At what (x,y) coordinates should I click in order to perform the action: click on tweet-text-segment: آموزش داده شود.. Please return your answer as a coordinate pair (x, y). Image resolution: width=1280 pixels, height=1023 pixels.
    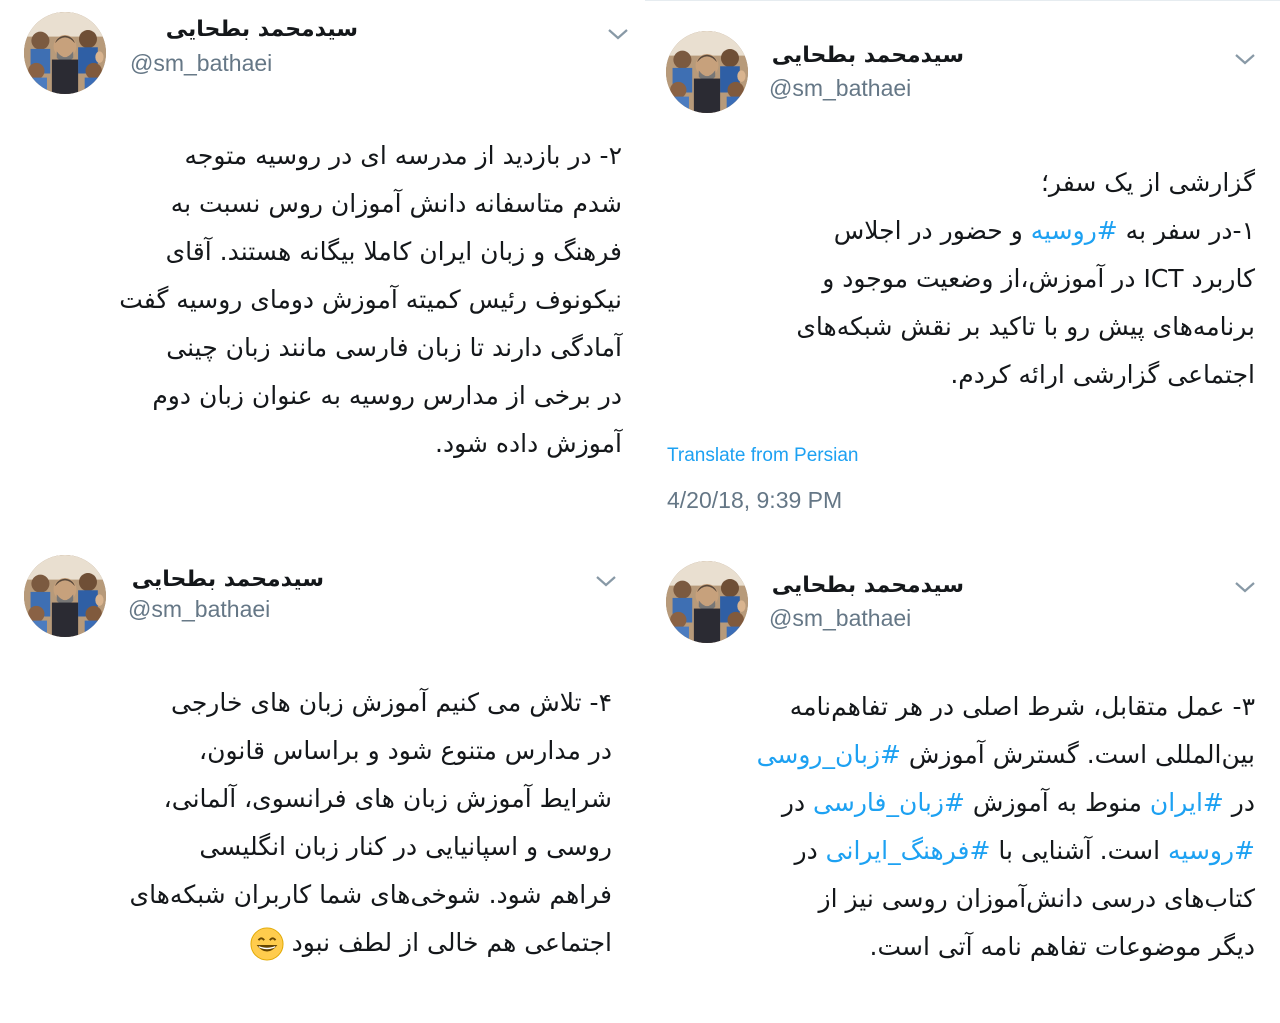
    Looking at the image, I should click on (528, 443).